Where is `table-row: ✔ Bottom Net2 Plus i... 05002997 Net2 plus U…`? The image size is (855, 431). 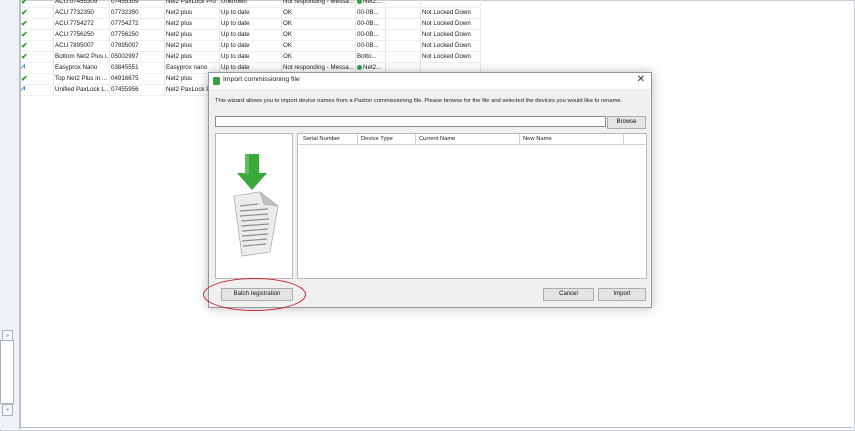
table-row: ✔ Bottom Net2 Plus i... 05002997 Net2 plus U… is located at coordinates (251, 57).